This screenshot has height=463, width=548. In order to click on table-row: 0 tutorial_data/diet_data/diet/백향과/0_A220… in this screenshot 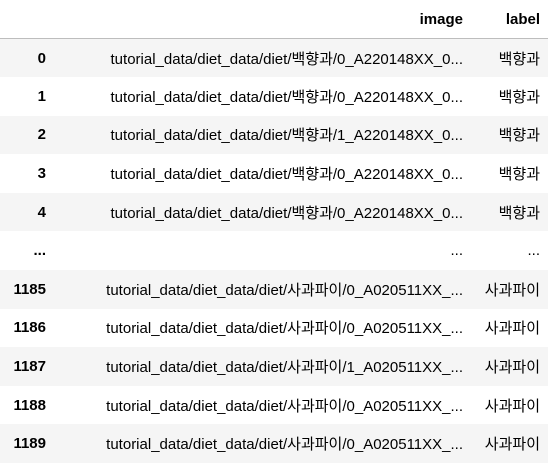, I will do `click(274, 58)`.